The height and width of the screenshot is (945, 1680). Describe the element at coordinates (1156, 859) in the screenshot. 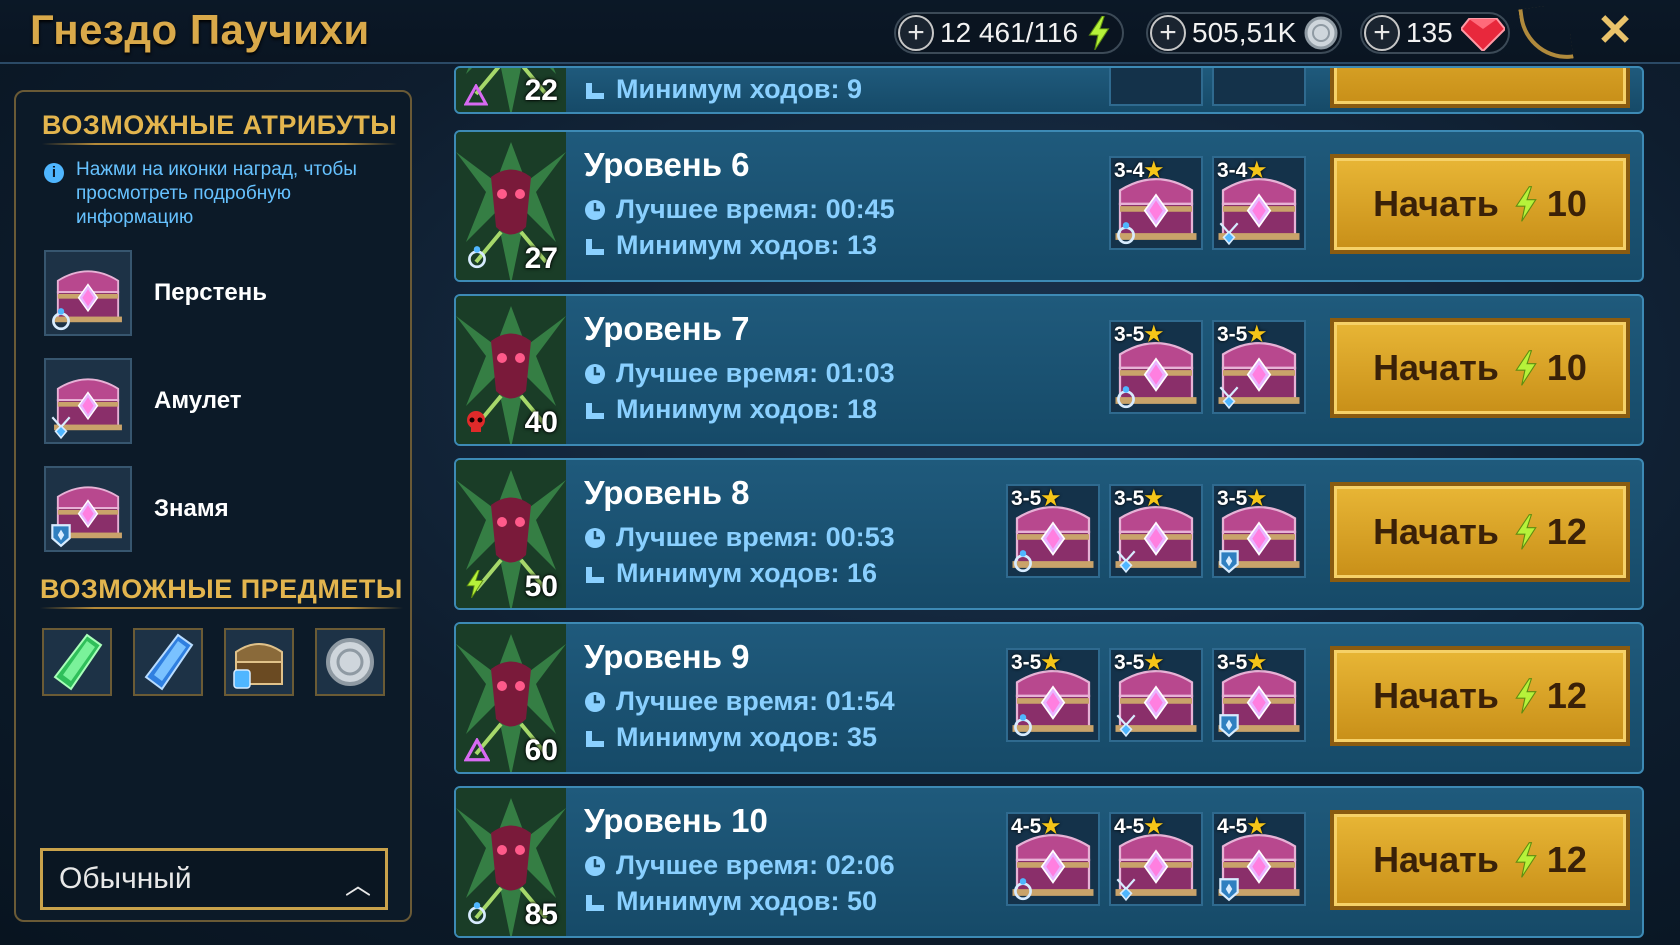

I see `reward-amulet: 4-5★` at that location.